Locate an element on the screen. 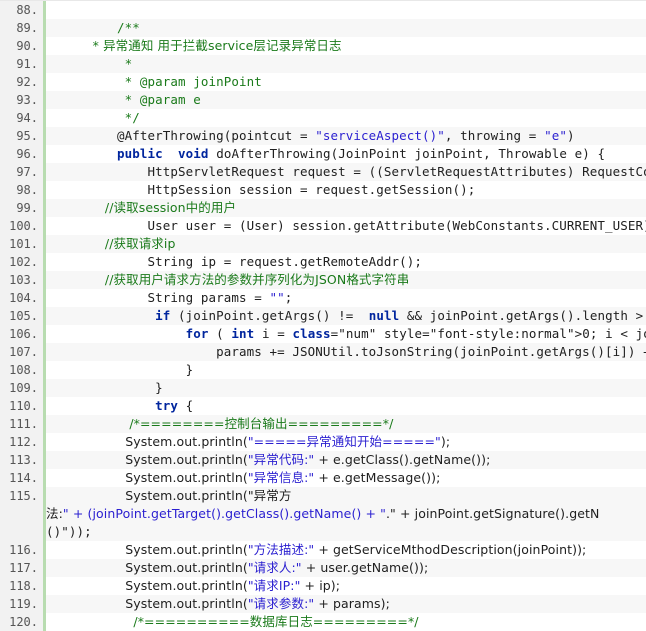  code-row: 103. //获取用户请求方法的参数并序列化为JSON格式字符串 is located at coordinates (323, 280).